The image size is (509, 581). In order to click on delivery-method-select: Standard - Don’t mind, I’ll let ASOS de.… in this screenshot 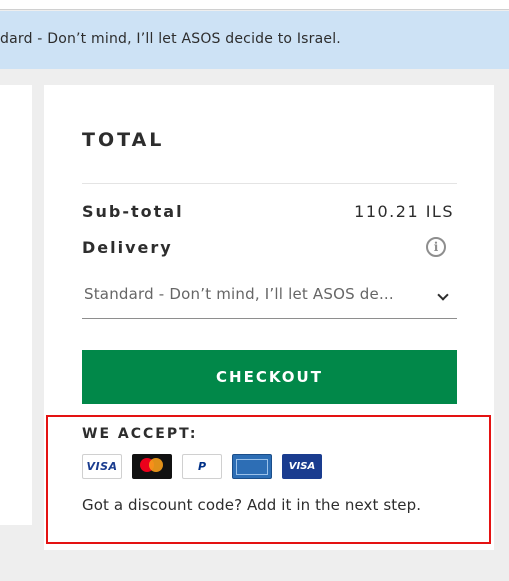, I will do `click(269, 297)`.